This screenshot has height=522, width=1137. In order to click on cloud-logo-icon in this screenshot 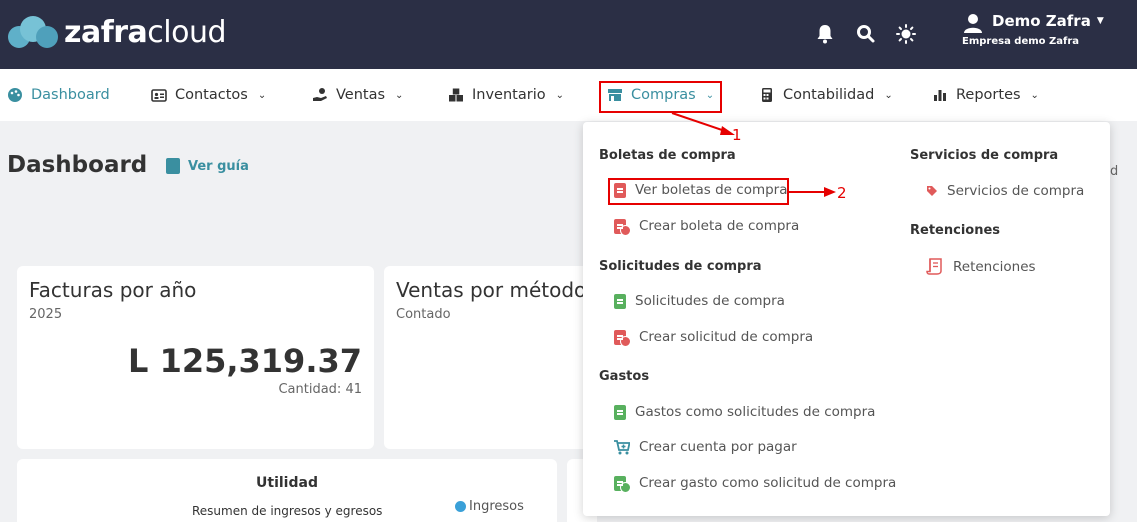, I will do `click(34, 32)`.